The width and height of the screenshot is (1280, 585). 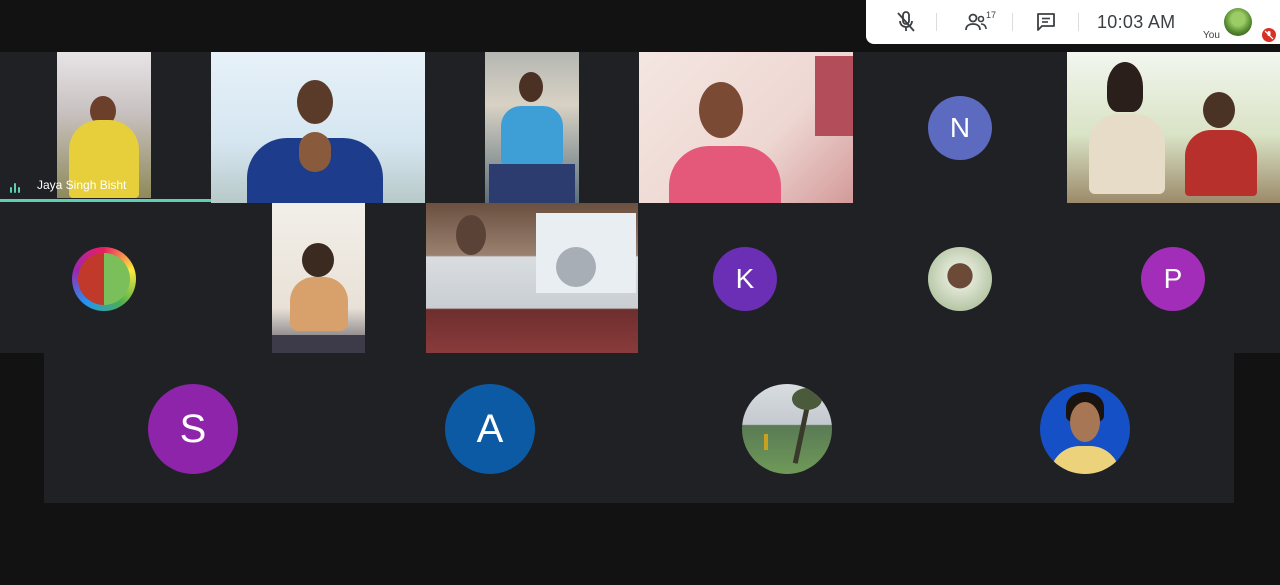 What do you see at coordinates (1269, 35) in the screenshot?
I see `self-mic-off-icon` at bounding box center [1269, 35].